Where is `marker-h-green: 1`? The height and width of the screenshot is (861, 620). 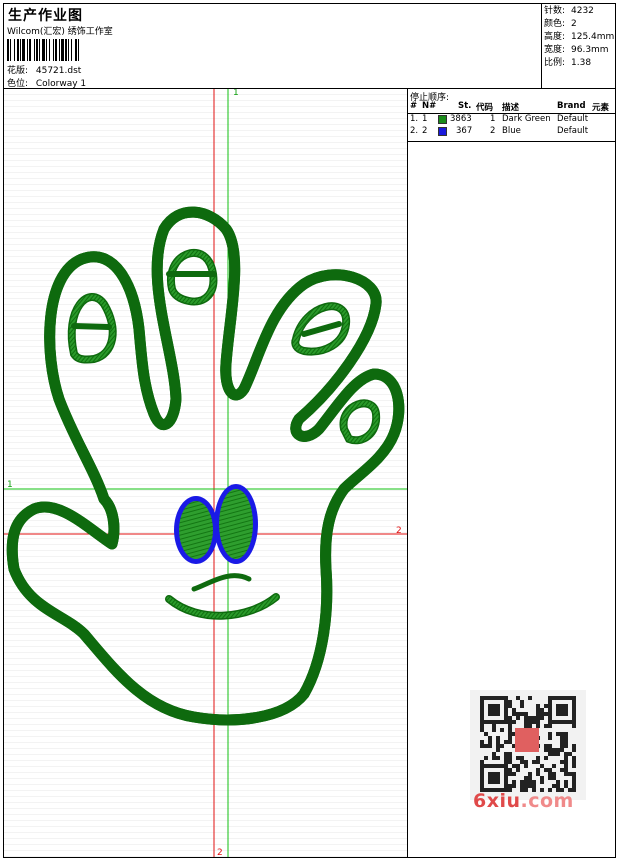 marker-h-green: 1 is located at coordinates (10, 485).